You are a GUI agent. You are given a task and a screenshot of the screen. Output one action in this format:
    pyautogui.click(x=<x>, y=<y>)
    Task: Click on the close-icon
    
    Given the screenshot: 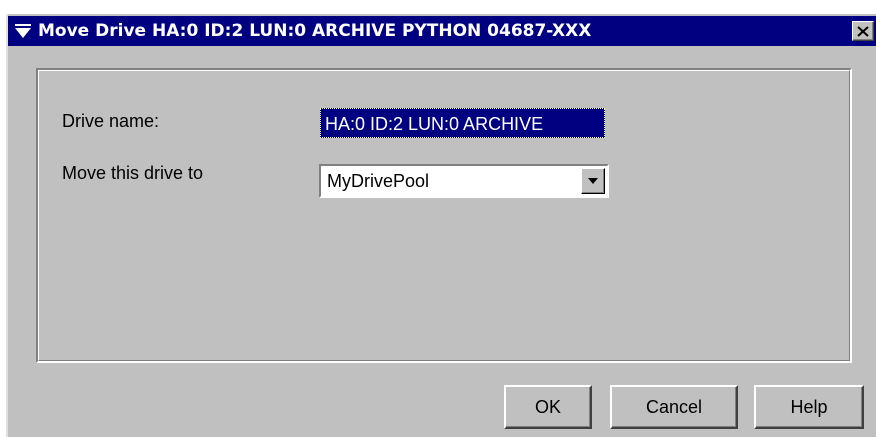 What is the action you would take?
    pyautogui.click(x=863, y=31)
    